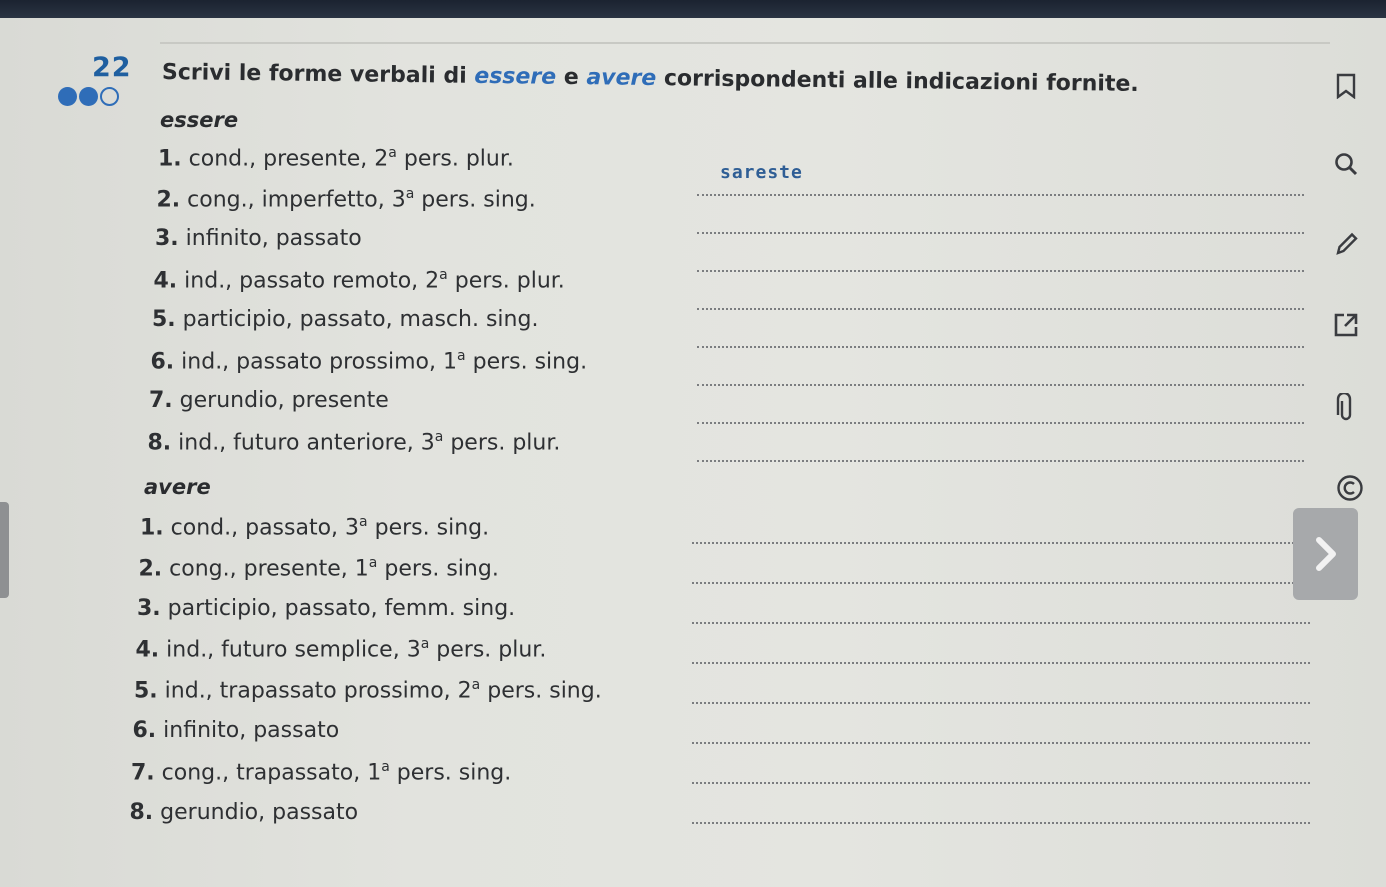  I want to click on external-link-icon, so click(1346, 325).